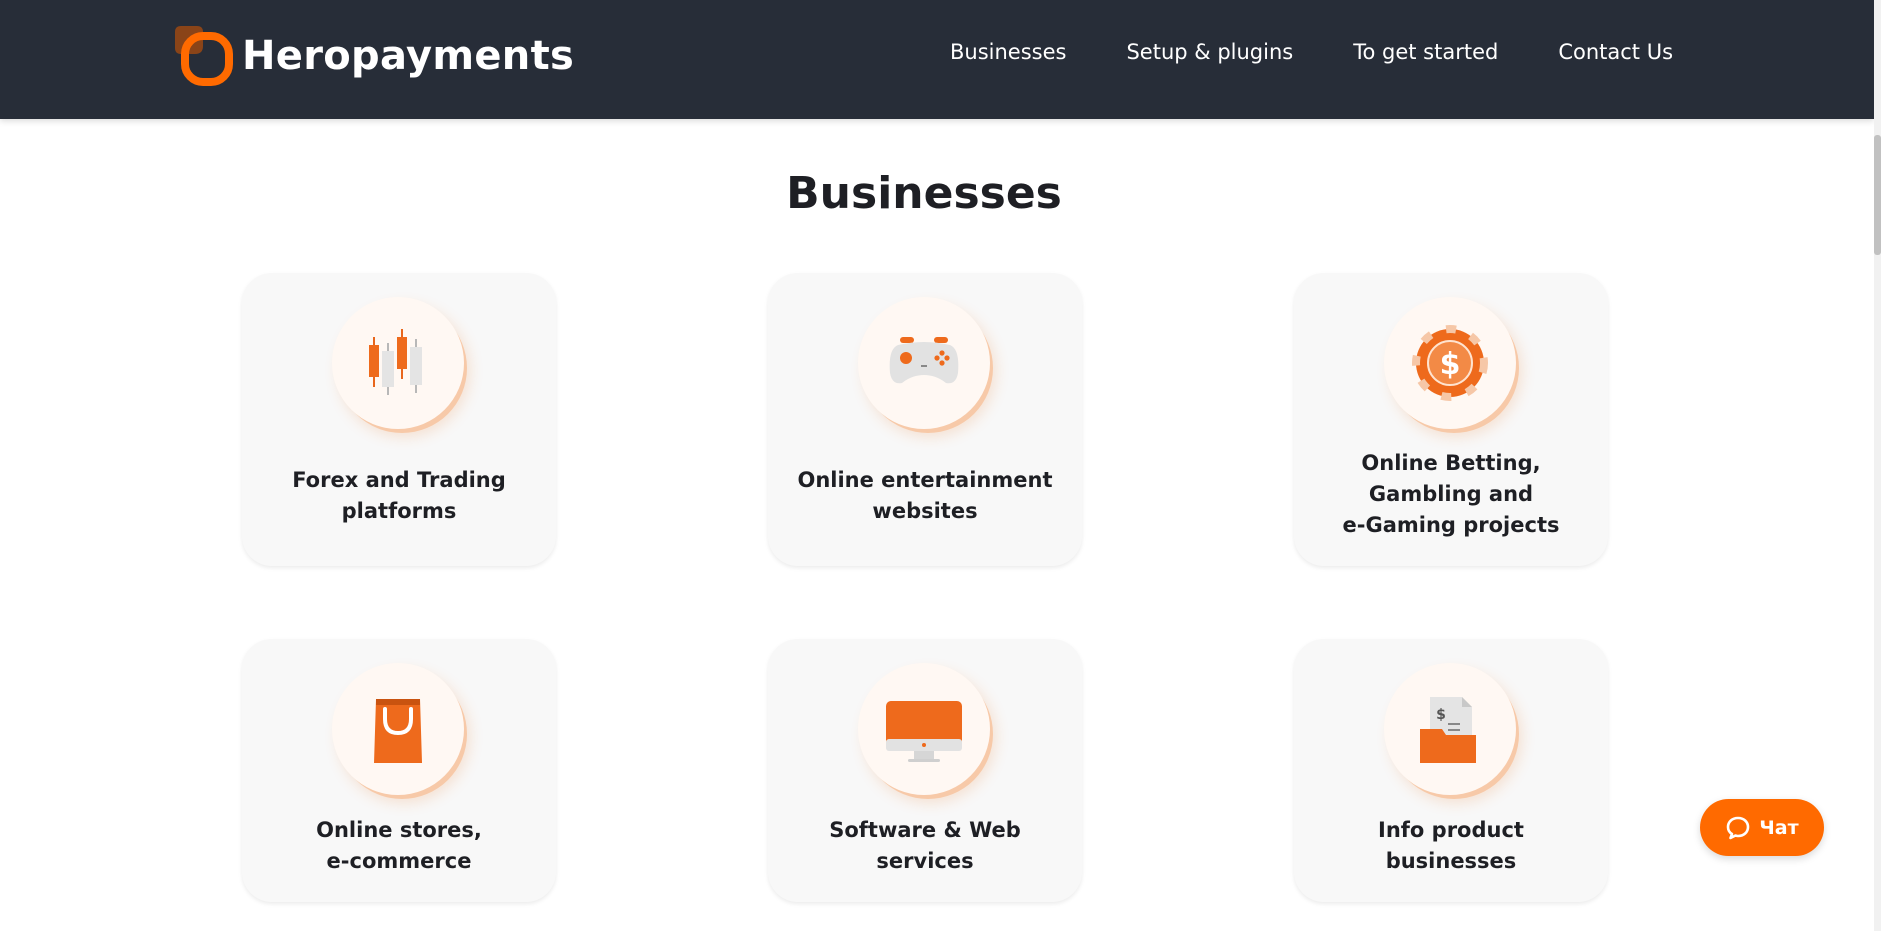 This screenshot has width=1881, height=931. I want to click on card-label: Online entertainment websites, so click(925, 495).